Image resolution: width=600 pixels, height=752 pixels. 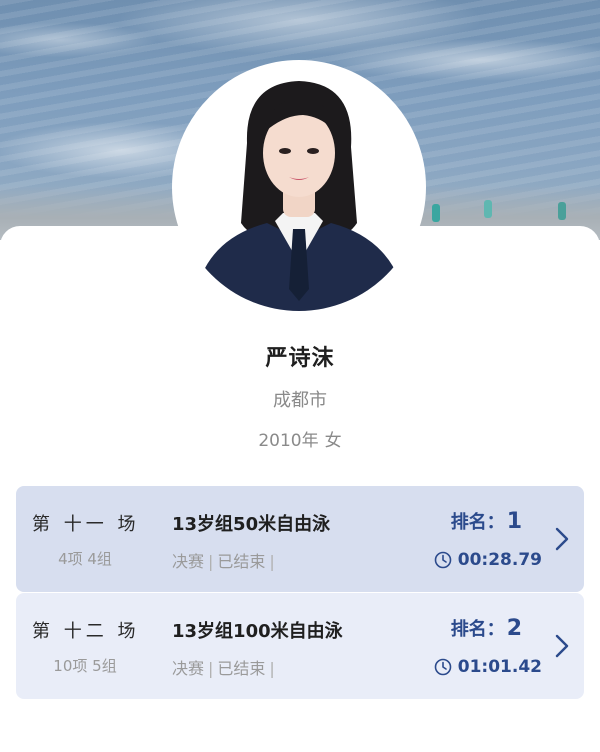 I want to click on group-info: 10项 5组, so click(x=85, y=666).